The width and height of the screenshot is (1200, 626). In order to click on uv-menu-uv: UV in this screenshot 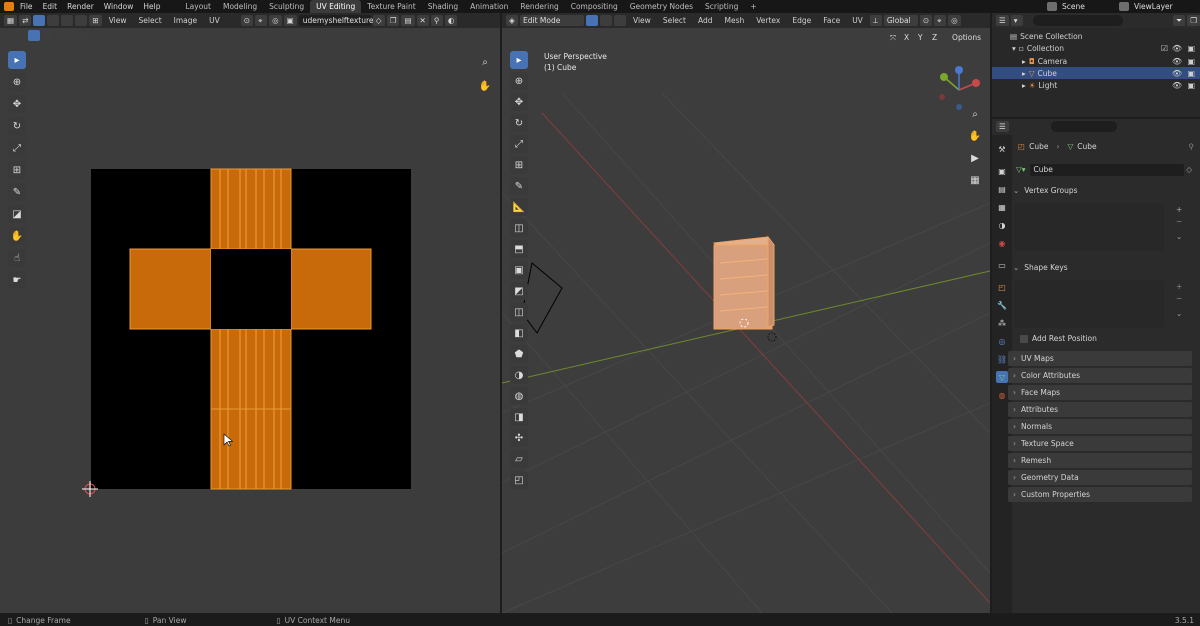, I will do `click(214, 20)`.